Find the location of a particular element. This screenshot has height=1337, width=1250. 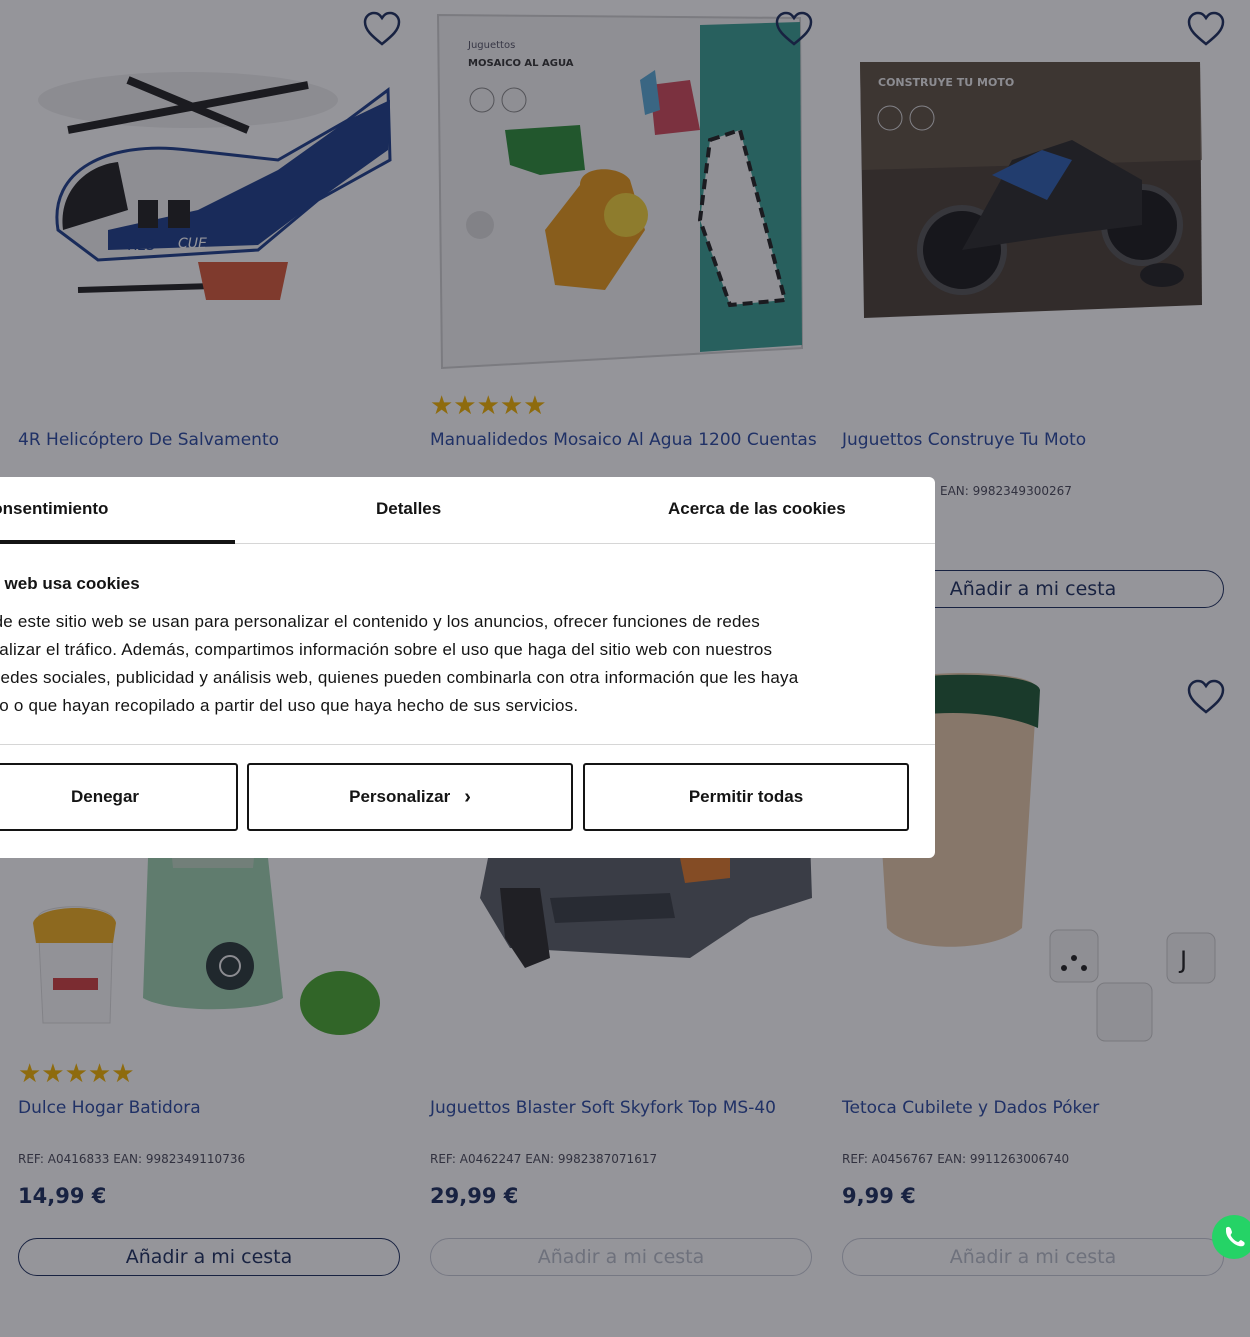

deny-button: Denegar is located at coordinates (119, 797).